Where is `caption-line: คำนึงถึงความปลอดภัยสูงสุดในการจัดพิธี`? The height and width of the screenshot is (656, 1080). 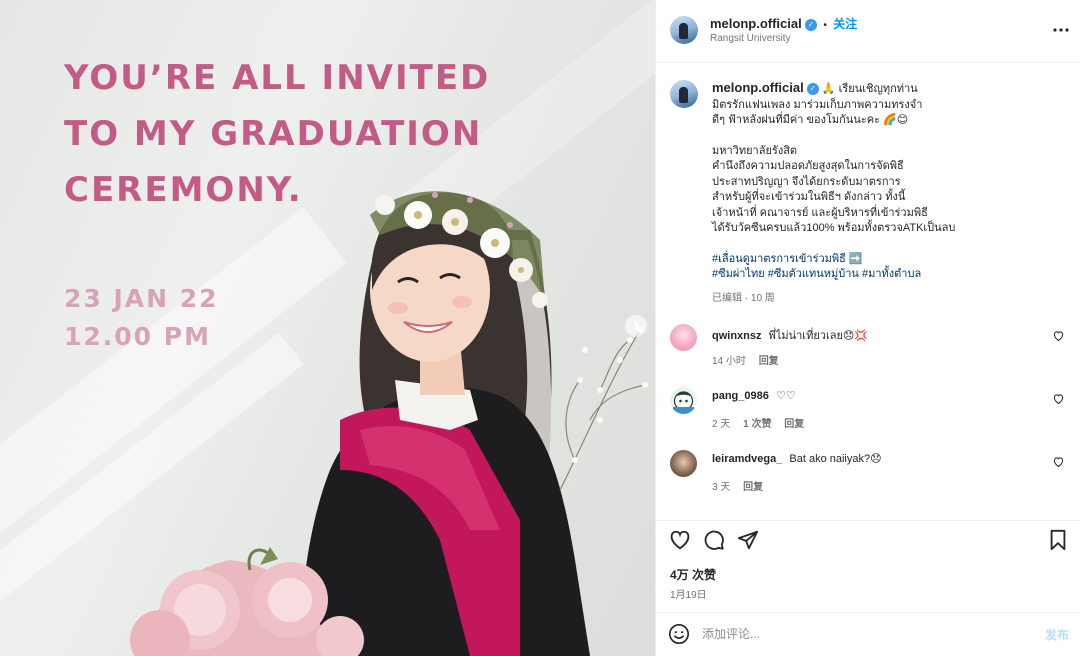
caption-line: คำนึงถึงความปลอดภัยสูงสุดในการจัดพิธี is located at coordinates (808, 166).